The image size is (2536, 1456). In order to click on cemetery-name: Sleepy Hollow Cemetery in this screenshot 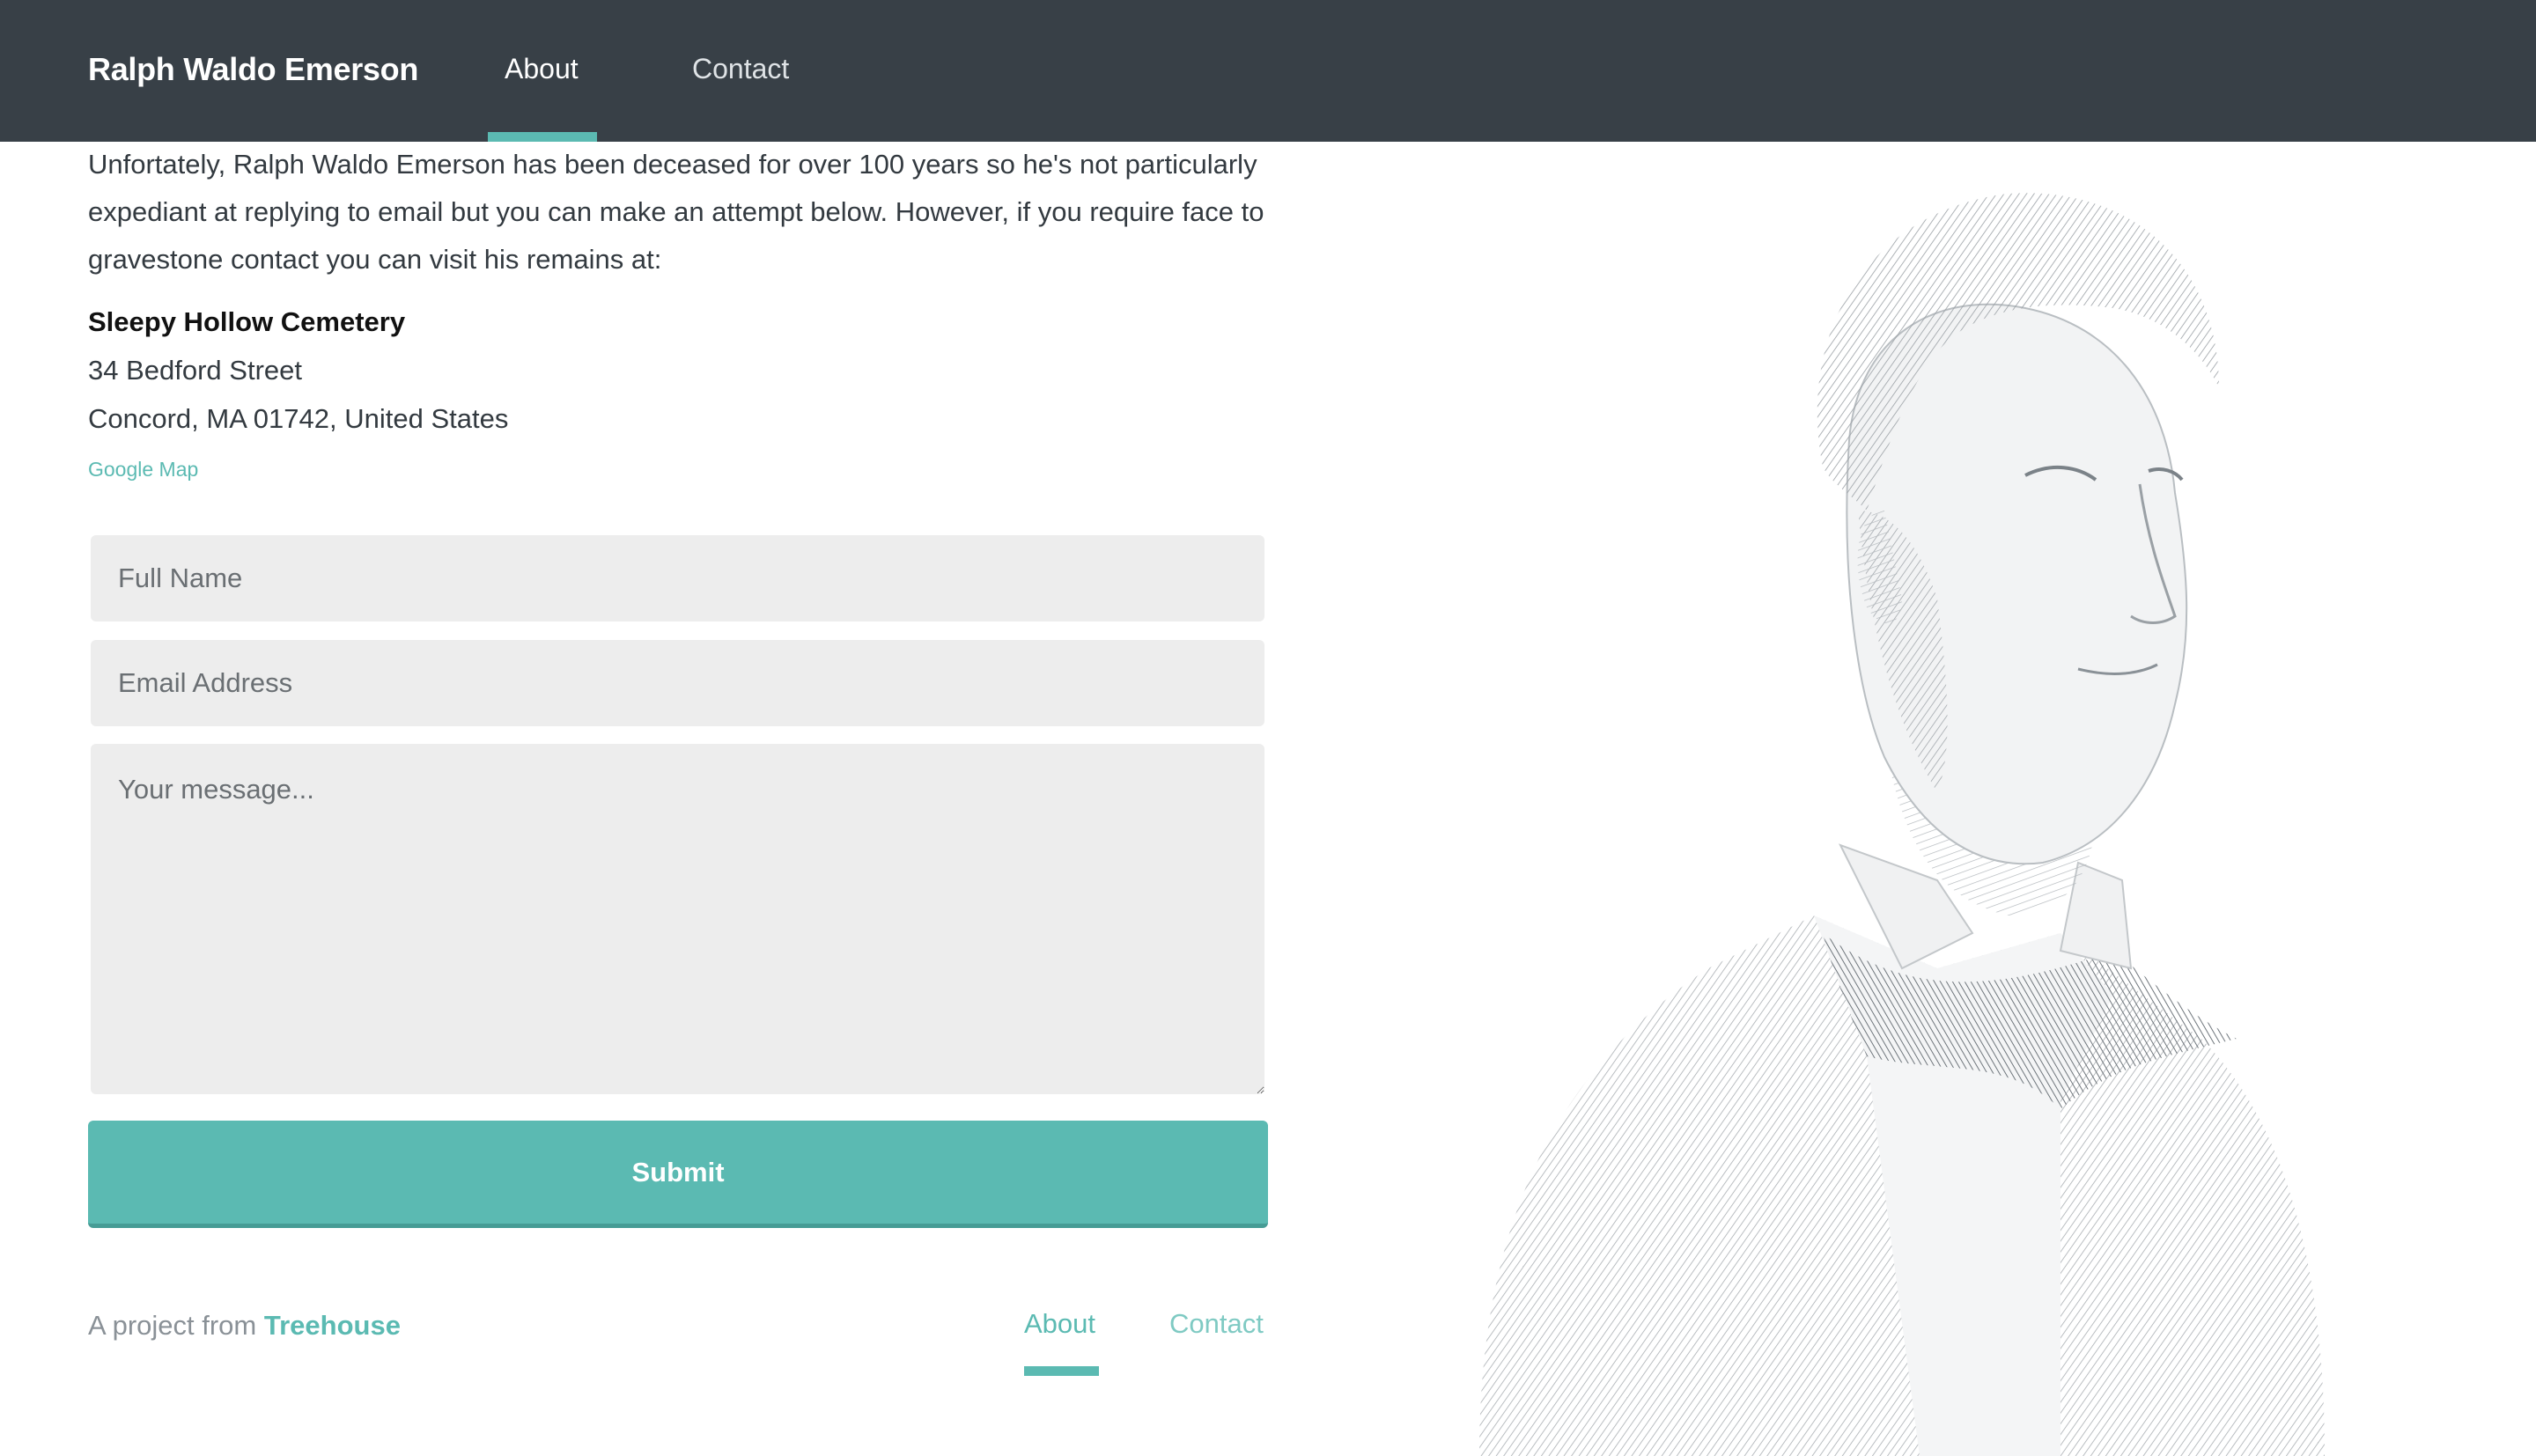, I will do `click(247, 321)`.